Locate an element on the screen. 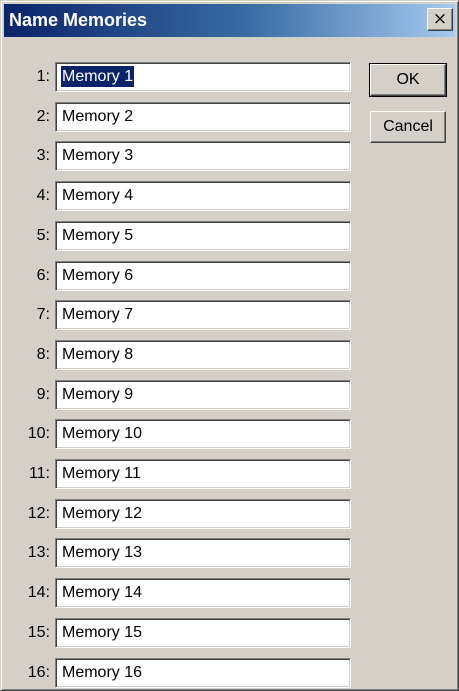 This screenshot has width=459, height=691. memory-name-value: Memory 8 is located at coordinates (98, 354).